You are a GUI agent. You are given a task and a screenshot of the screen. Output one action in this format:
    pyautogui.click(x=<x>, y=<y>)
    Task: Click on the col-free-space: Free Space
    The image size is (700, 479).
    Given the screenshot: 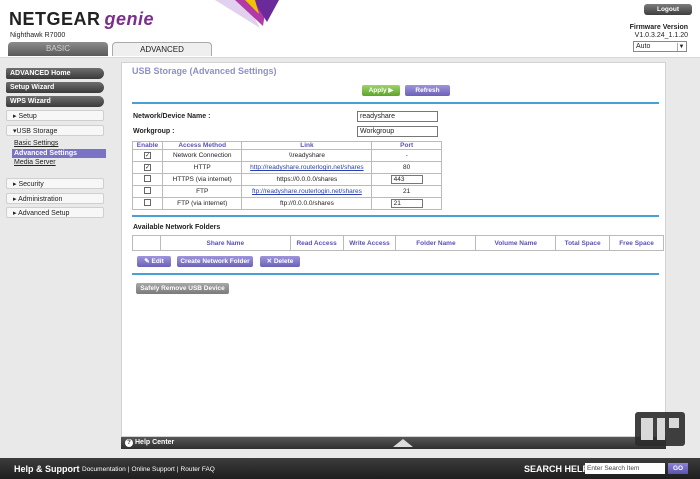 What is the action you would take?
    pyautogui.click(x=636, y=243)
    